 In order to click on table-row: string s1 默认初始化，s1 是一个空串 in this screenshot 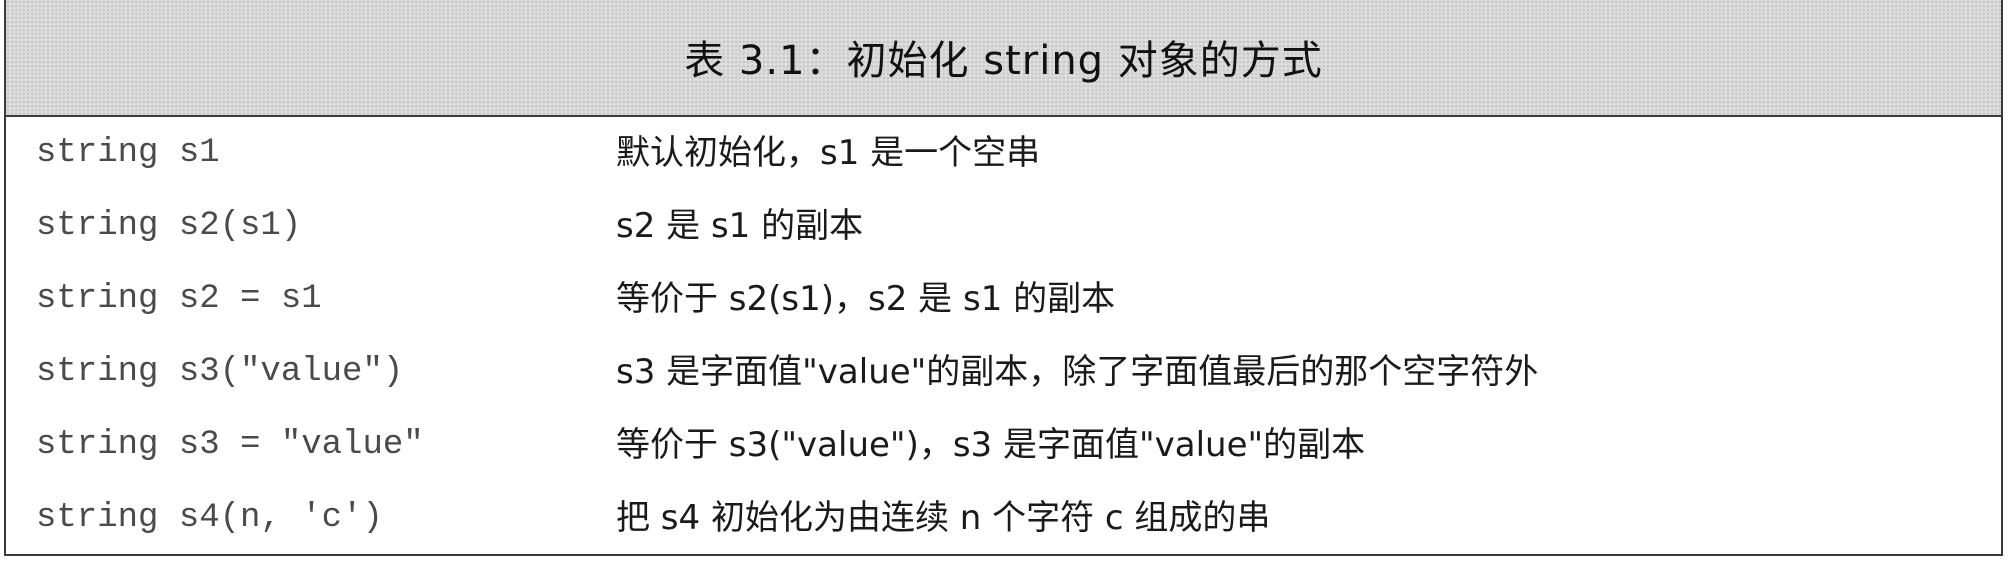, I will do `click(1003, 153)`.